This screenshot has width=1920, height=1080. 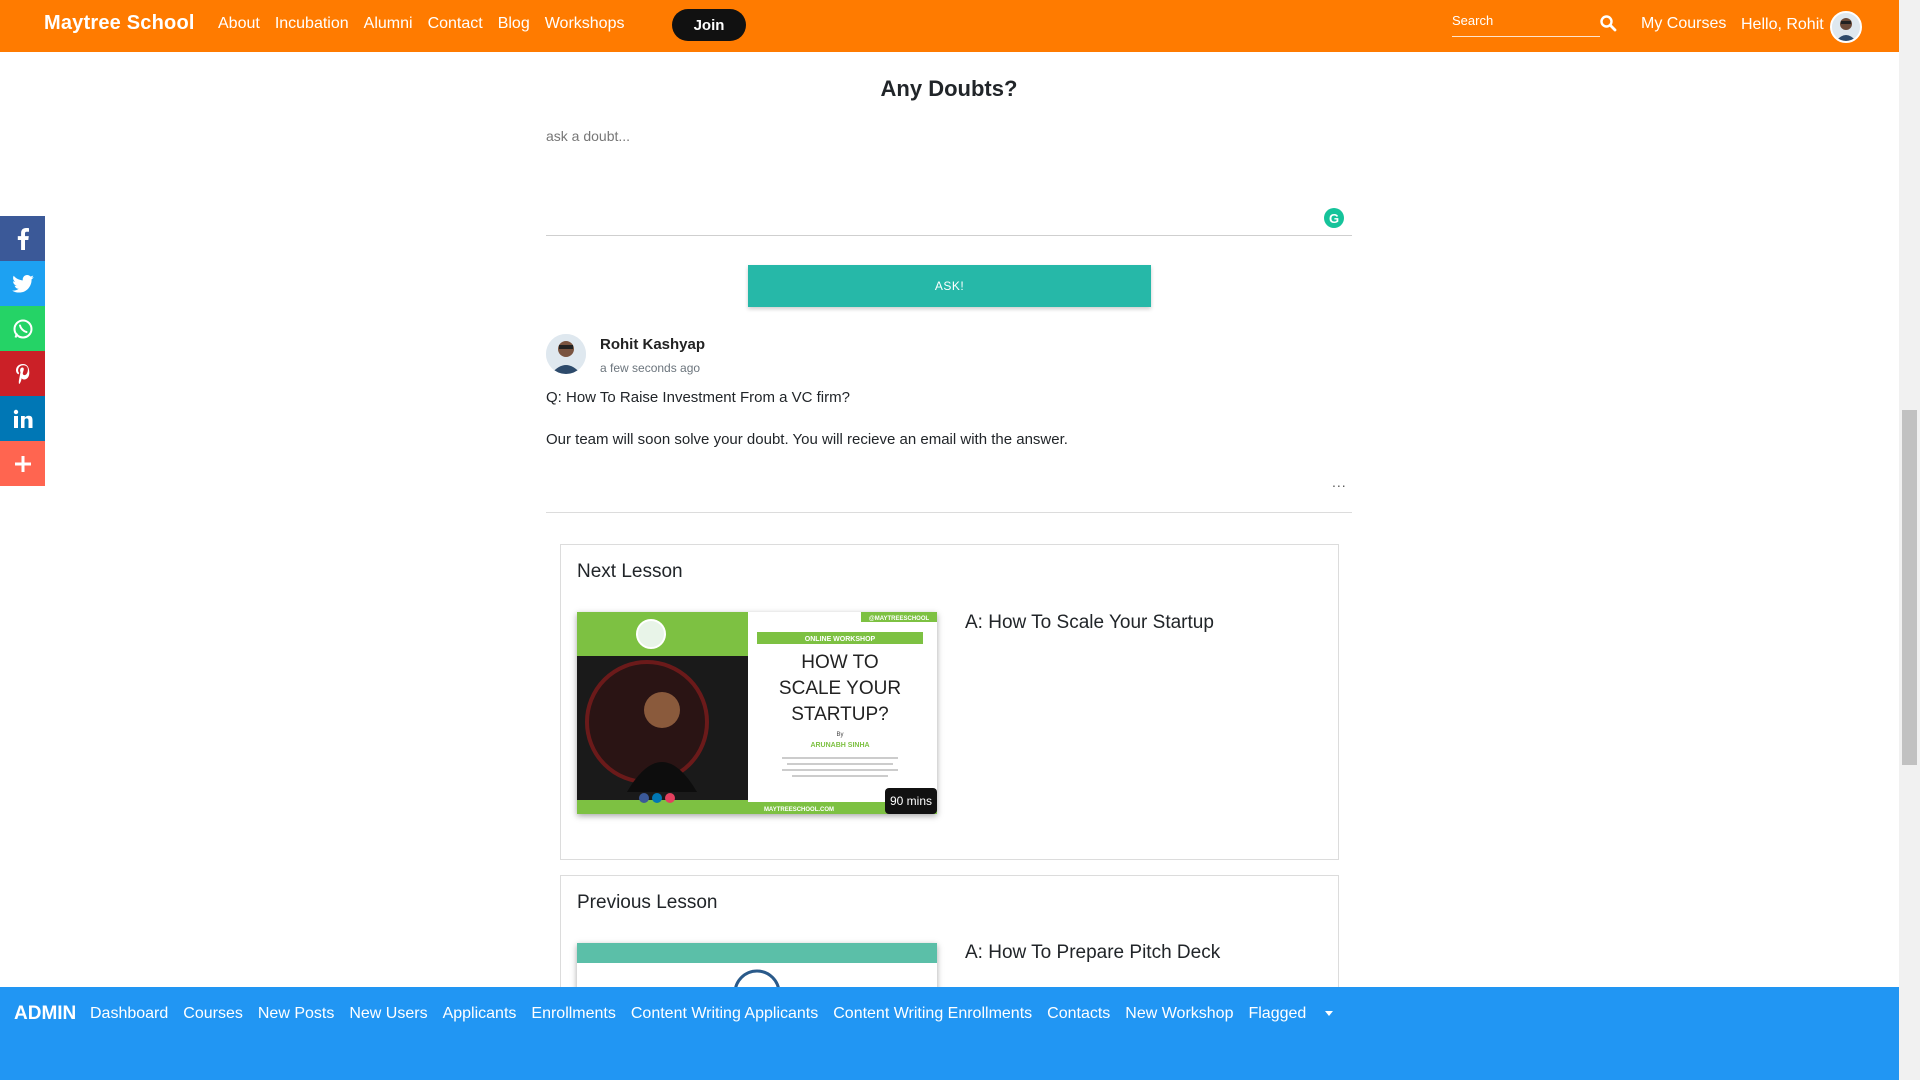 What do you see at coordinates (910, 801) in the screenshot?
I see `duration-badge: 90 mins` at bounding box center [910, 801].